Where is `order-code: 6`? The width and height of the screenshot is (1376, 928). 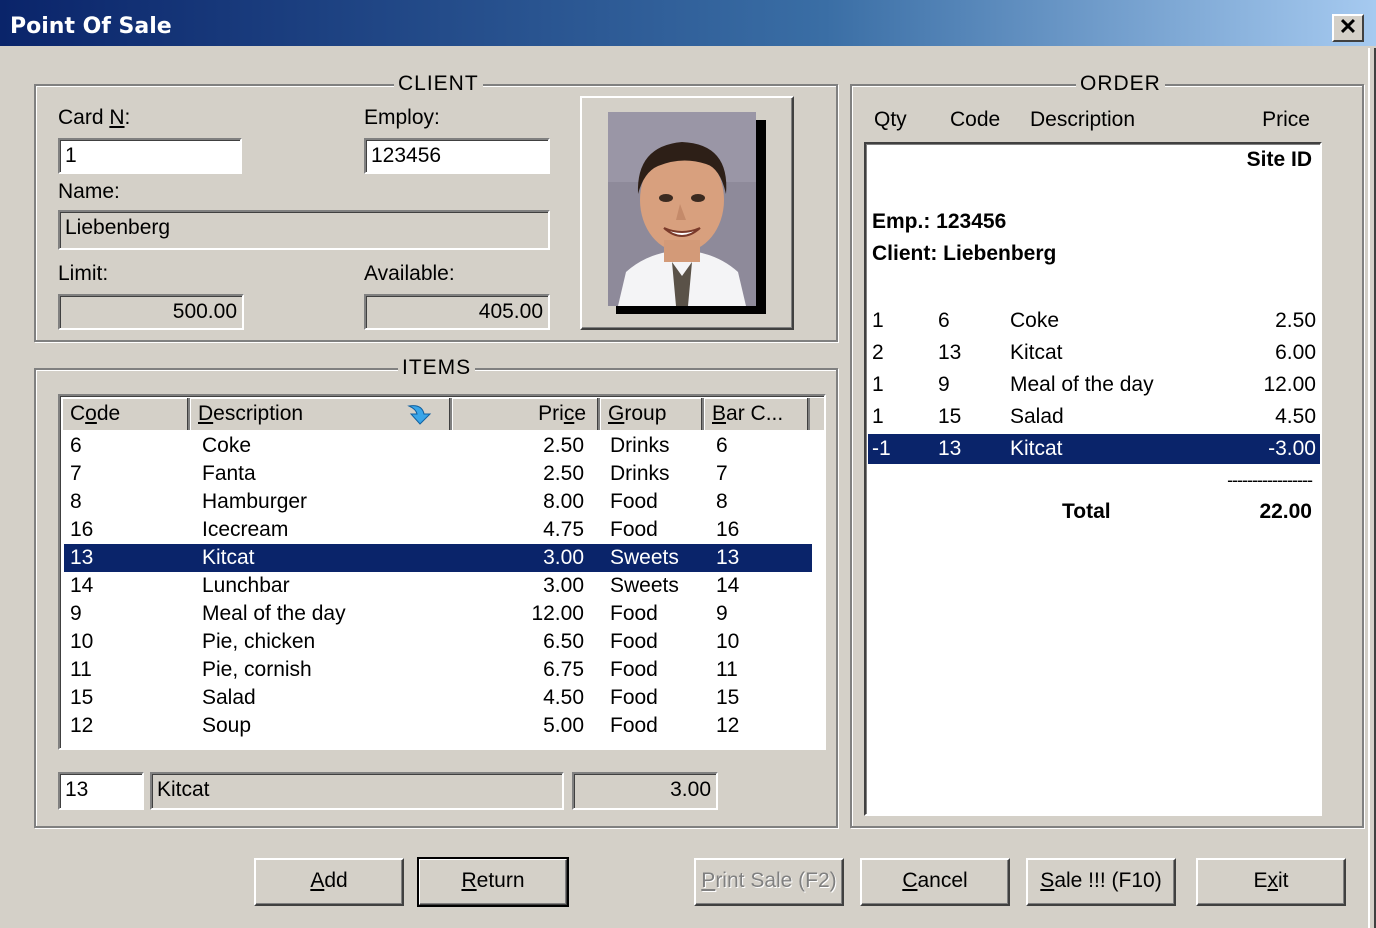 order-code: 6 is located at coordinates (944, 320).